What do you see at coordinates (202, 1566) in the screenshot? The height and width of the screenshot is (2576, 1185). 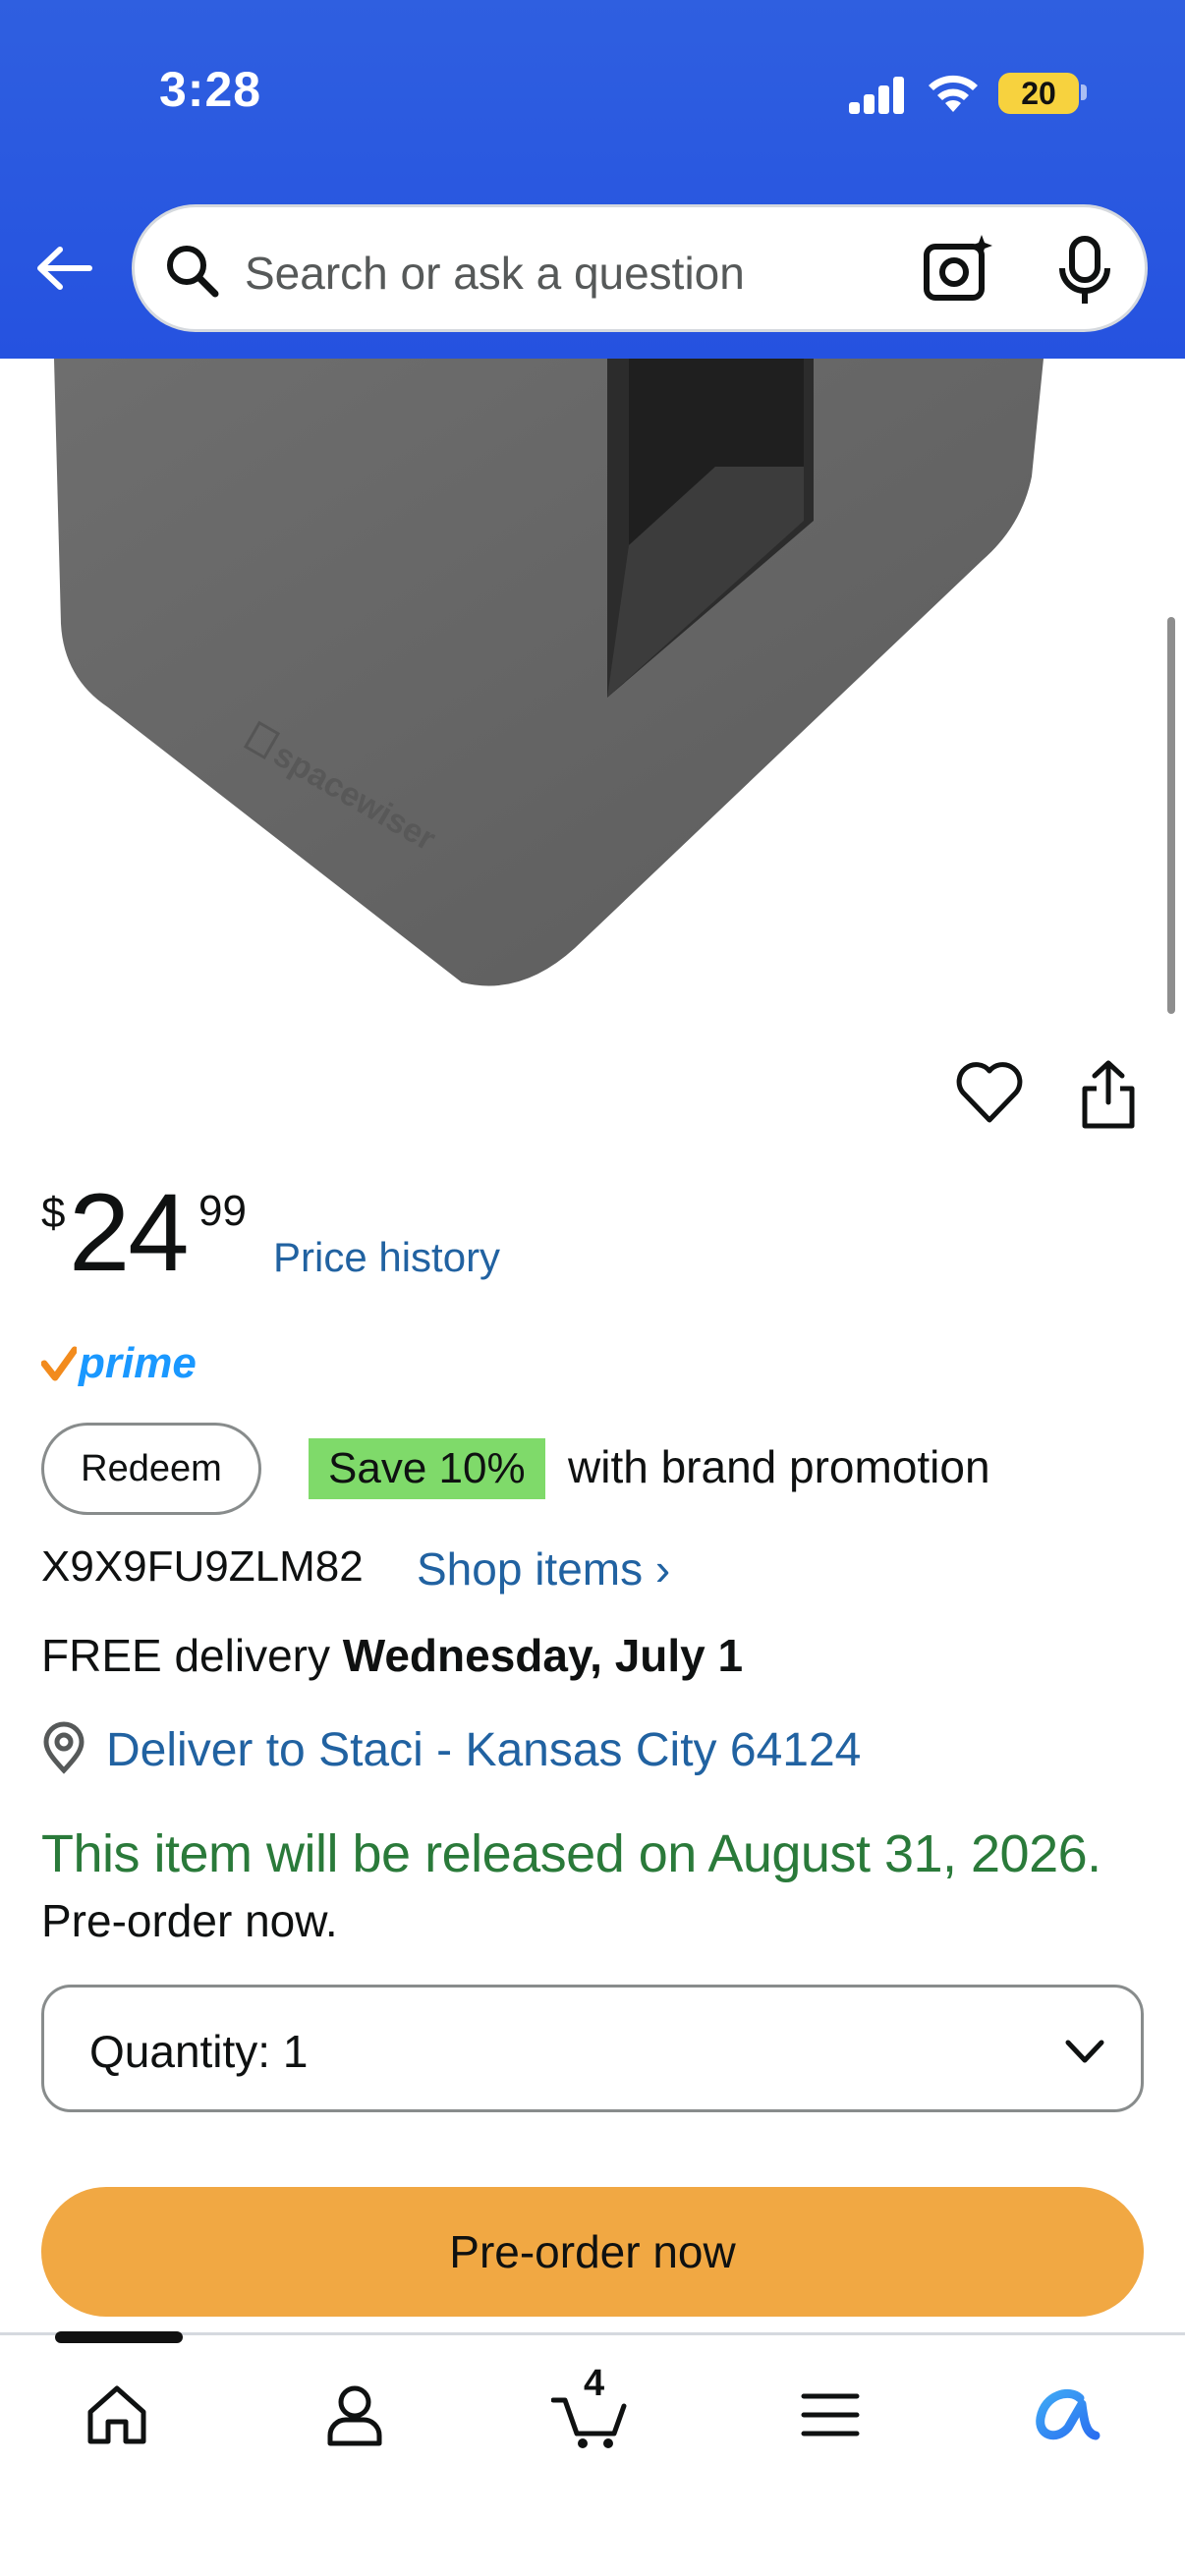 I see `seller-code: X9X9FU9ZLM82` at bounding box center [202, 1566].